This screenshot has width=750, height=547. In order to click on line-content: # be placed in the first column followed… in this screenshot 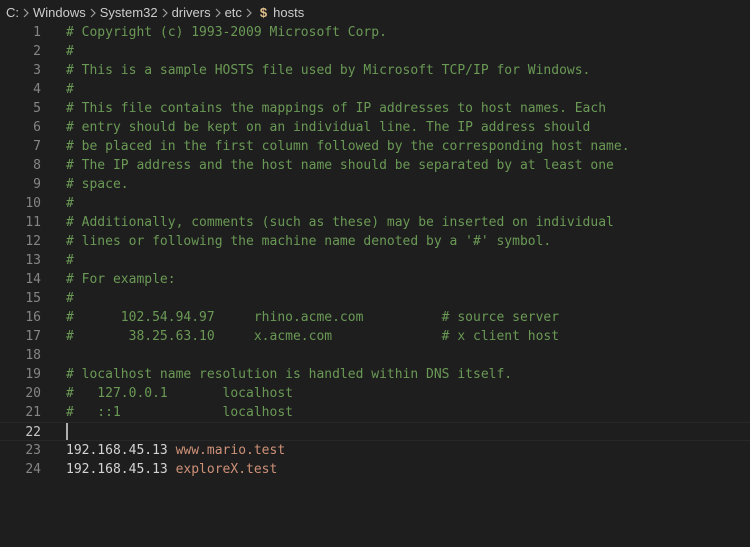, I will do `click(348, 146)`.